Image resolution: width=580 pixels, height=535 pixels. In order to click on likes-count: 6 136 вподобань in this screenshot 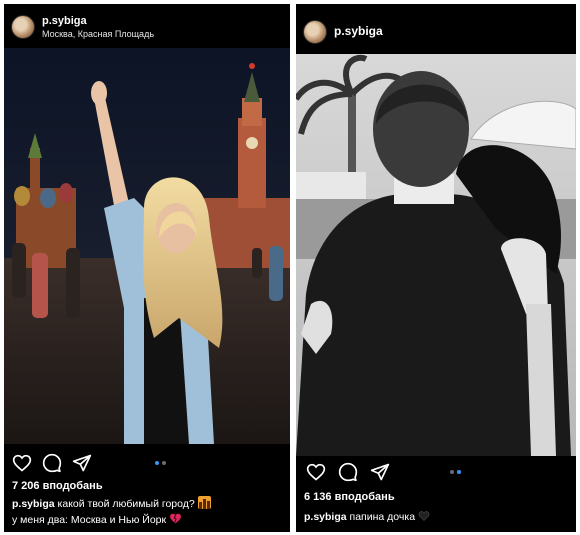, I will do `click(349, 497)`.